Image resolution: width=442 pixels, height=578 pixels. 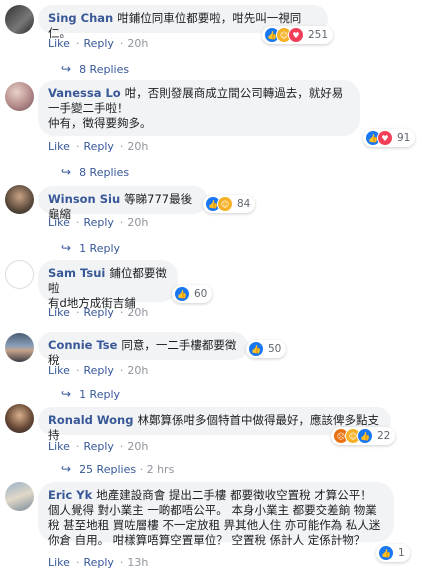 I want to click on laughing-face-icon: ☺, so click(x=225, y=204).